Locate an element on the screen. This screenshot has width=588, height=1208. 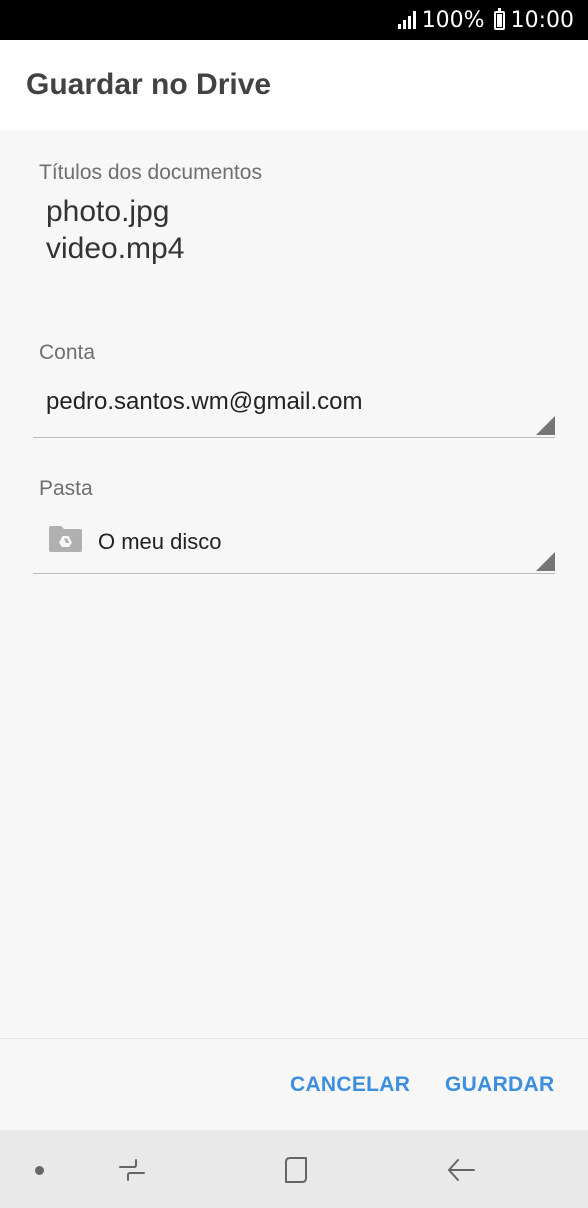
folder-dropdown: O meu disco is located at coordinates (294, 539).